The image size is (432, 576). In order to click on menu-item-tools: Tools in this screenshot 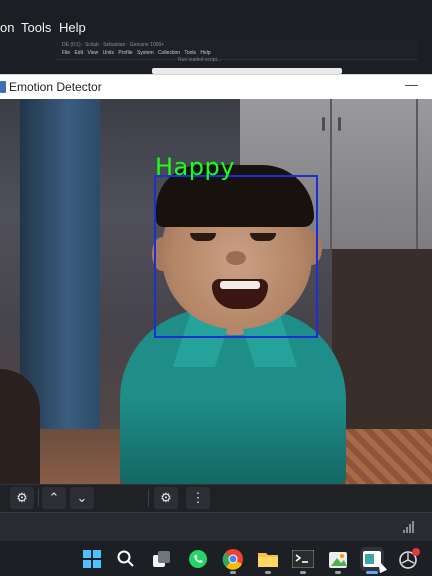, I will do `click(36, 27)`.